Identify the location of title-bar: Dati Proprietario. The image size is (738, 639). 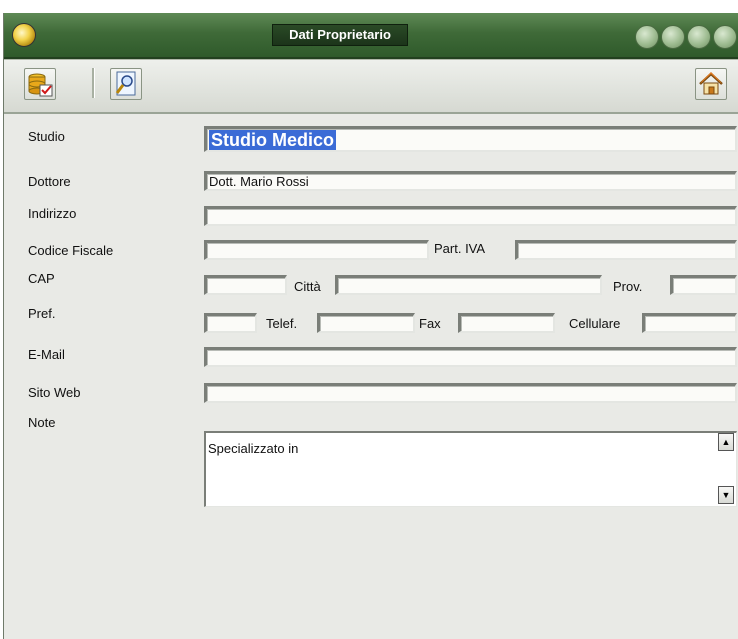
(371, 36).